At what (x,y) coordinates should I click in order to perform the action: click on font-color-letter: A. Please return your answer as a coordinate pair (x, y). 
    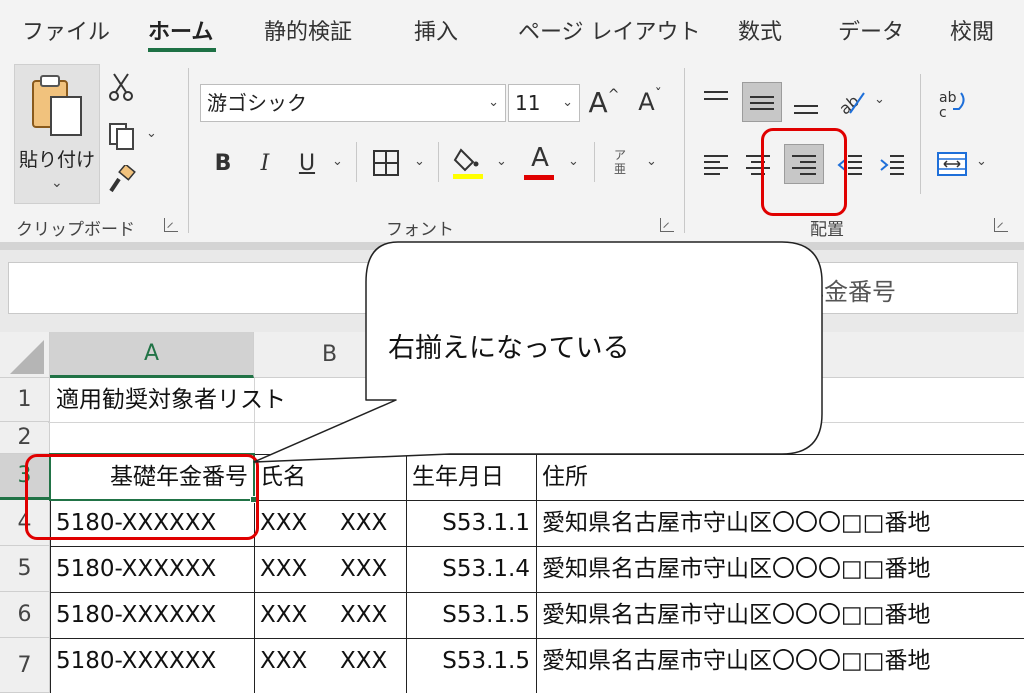
    Looking at the image, I should click on (540, 158).